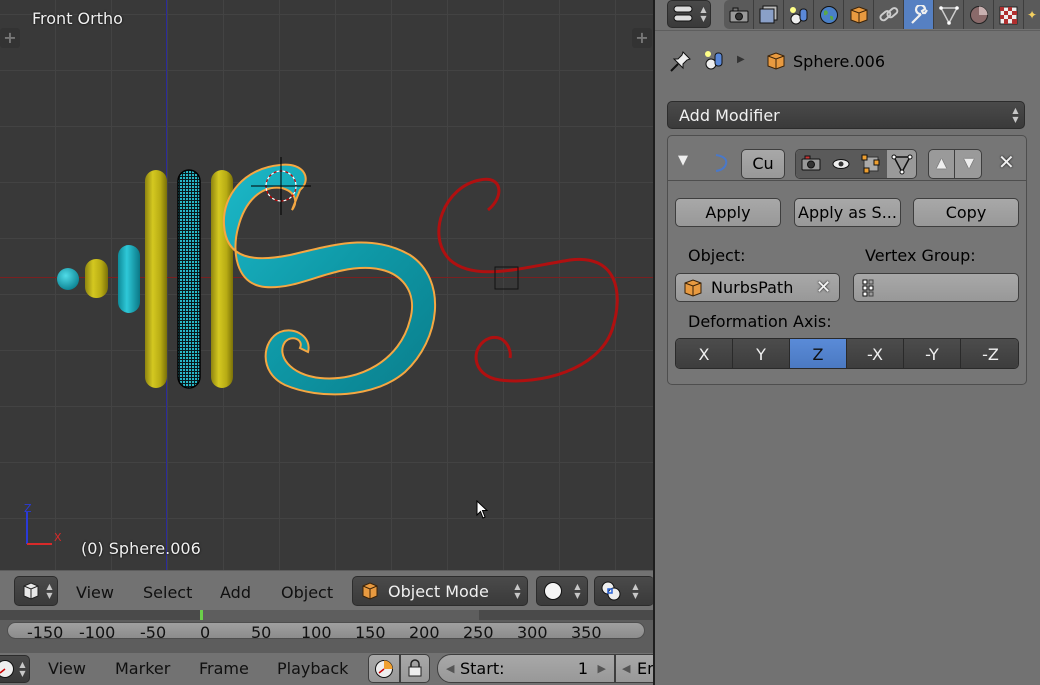  Describe the element at coordinates (949, 14) in the screenshot. I see `tab-data` at that location.